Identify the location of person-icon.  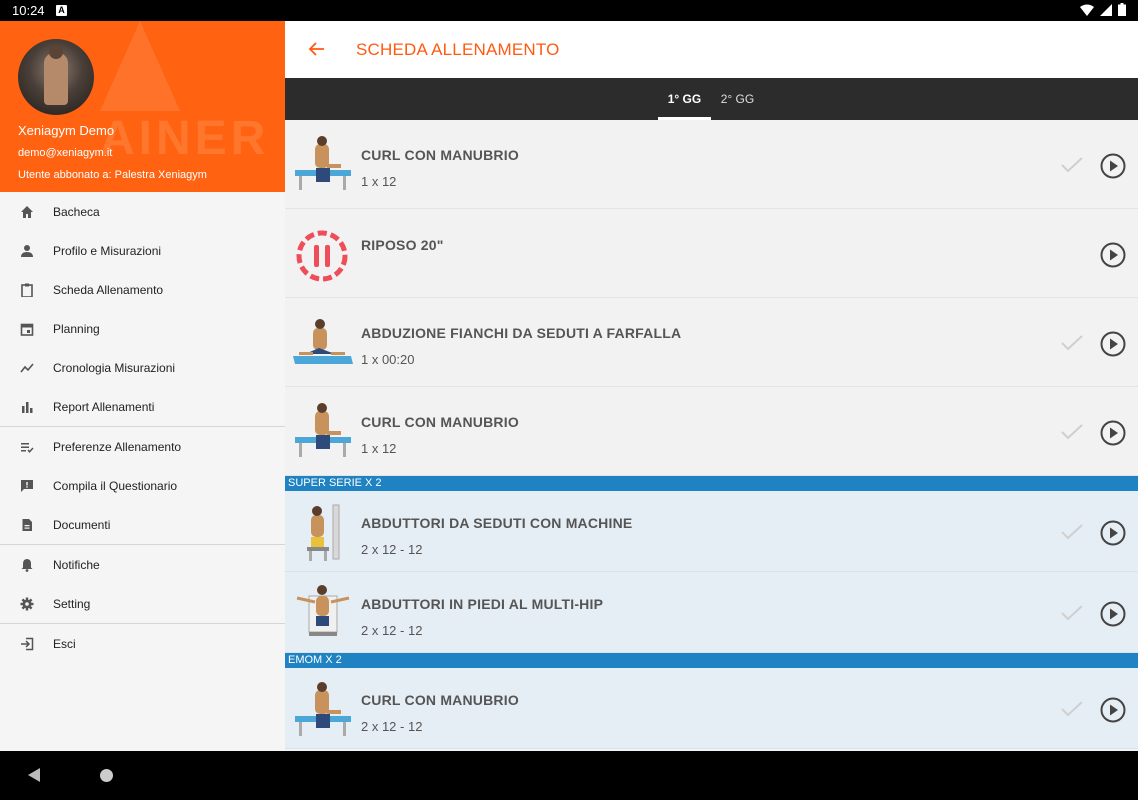
(27, 251).